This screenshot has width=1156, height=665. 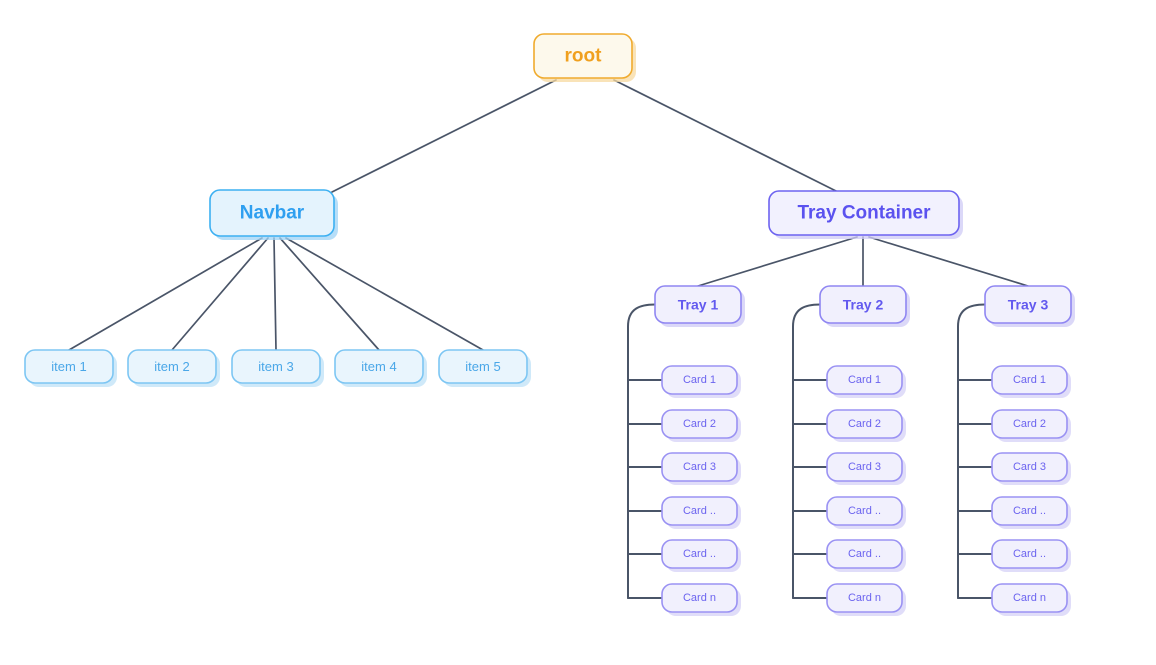 I want to click on node-tray-1-card-4: Card .., so click(x=701, y=512).